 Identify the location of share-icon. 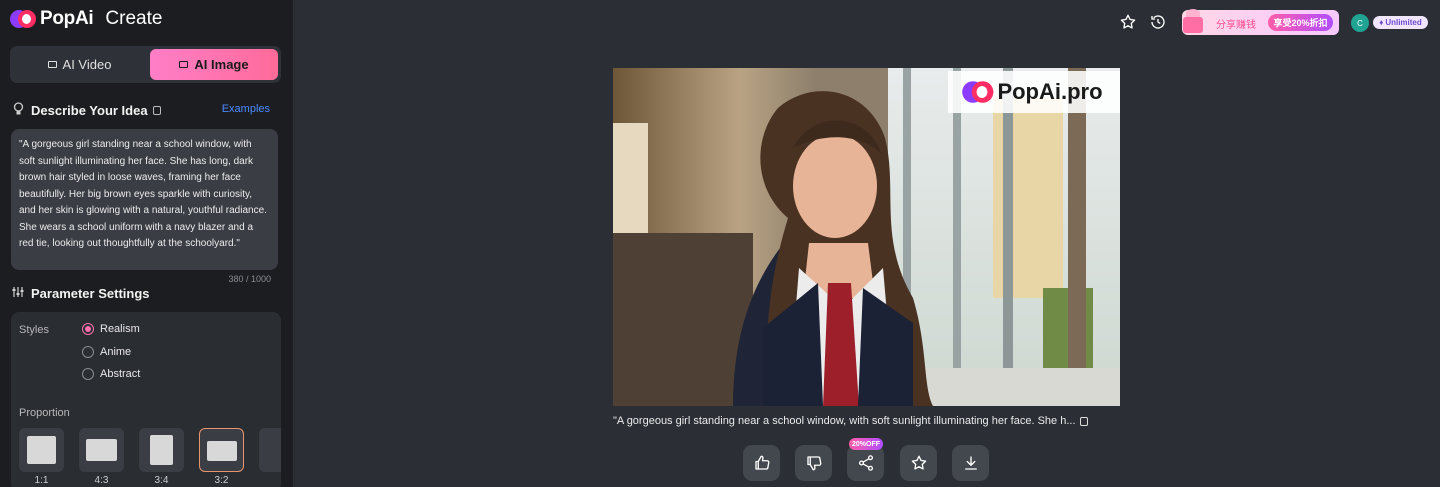
(865, 463).